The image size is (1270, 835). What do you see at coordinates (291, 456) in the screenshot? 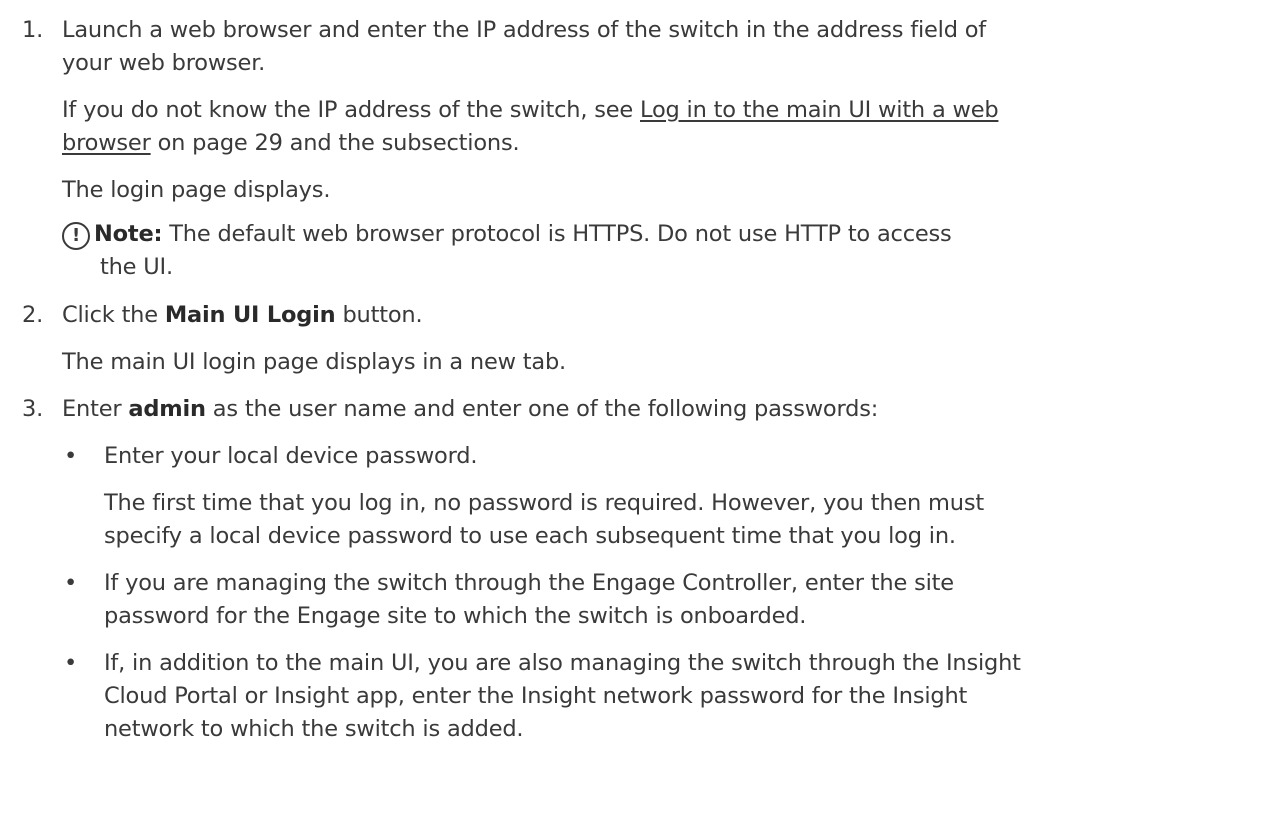
I see `bullet-item: Enter your local device password.` at bounding box center [291, 456].